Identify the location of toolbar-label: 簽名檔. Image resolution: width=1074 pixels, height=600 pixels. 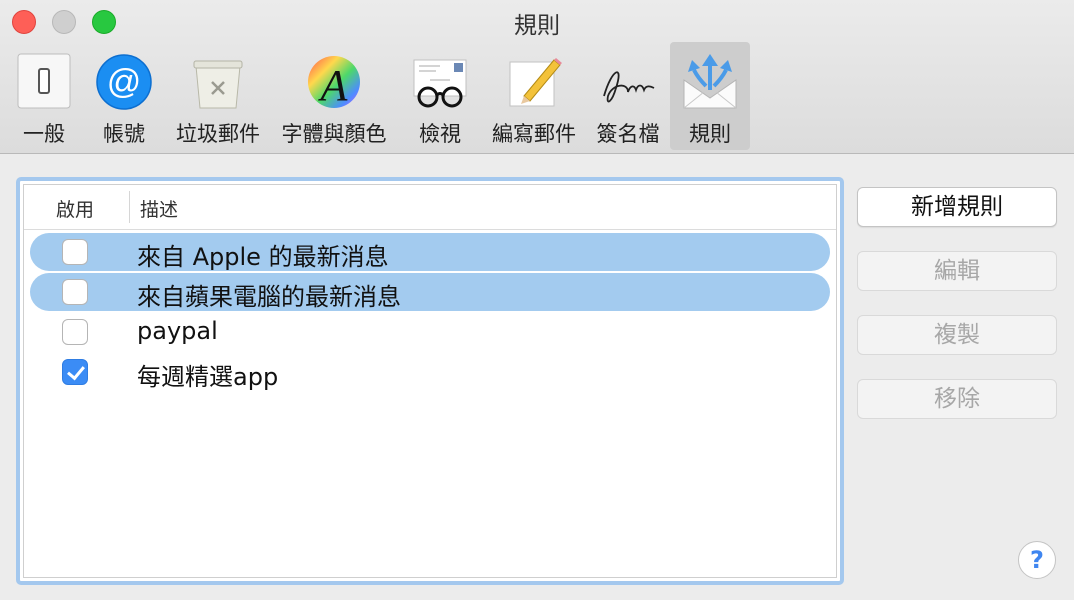
(628, 134).